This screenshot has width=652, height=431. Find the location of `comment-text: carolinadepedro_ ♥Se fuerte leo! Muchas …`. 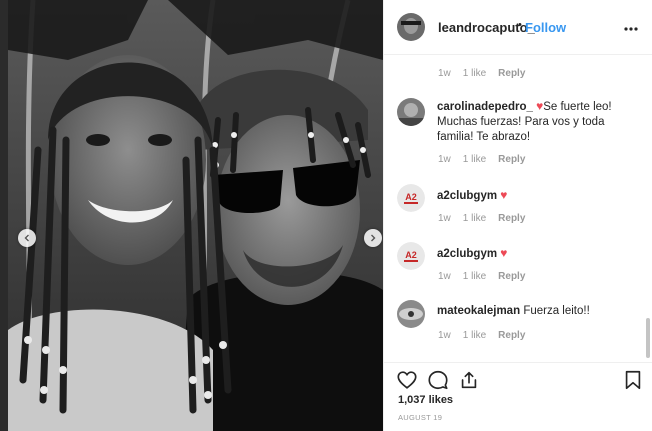

comment-text: carolinadepedro_ ♥Se fuerte leo! Muchas … is located at coordinates (537, 122).